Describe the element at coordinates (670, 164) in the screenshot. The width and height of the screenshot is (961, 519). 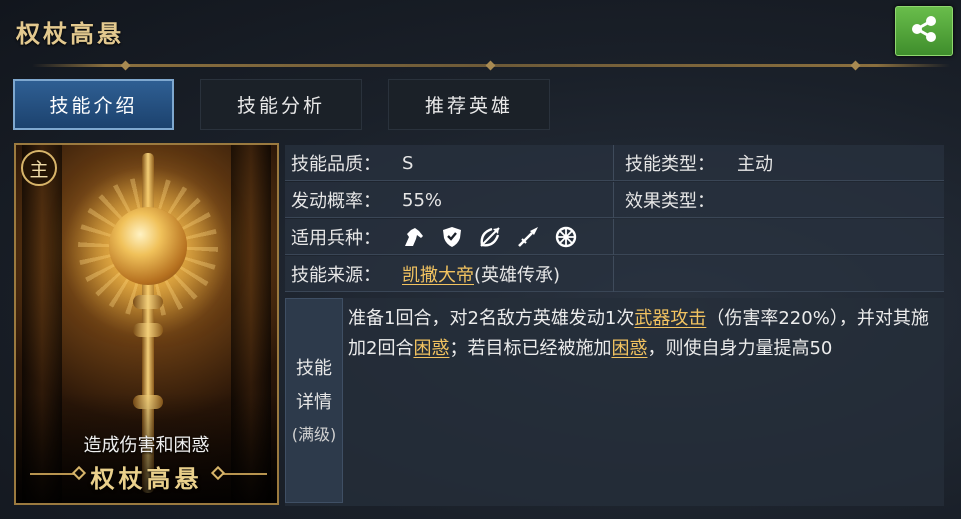
I see `skill-type-label: 技能类型：` at that location.